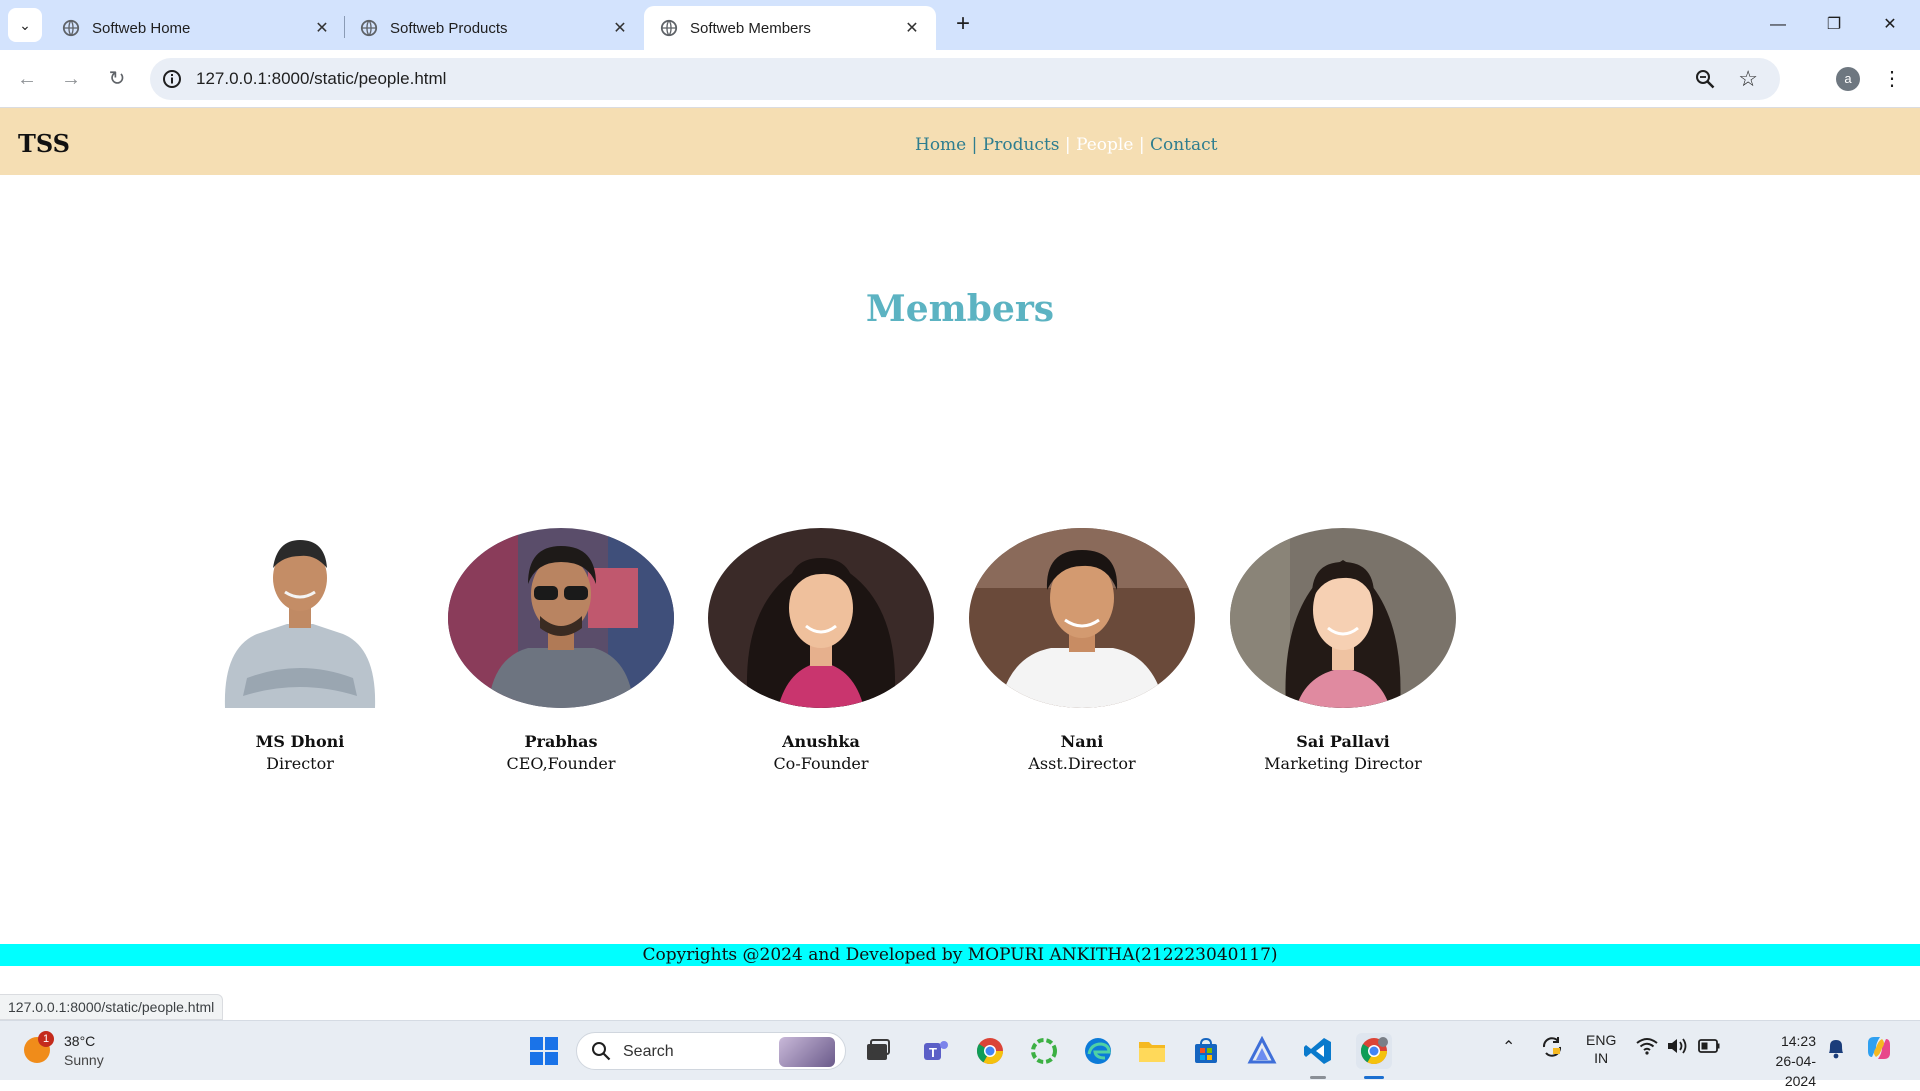 This screenshot has width=1920, height=1091. I want to click on tab-softweb-members: Softweb Members ✕, so click(790, 28).